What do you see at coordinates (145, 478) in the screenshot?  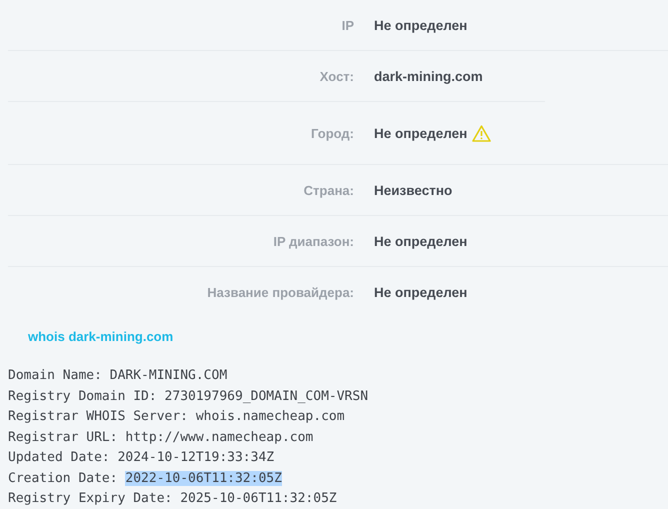 I see `whois-line: Creation Date: 2022-10-06T11:32:05Z` at bounding box center [145, 478].